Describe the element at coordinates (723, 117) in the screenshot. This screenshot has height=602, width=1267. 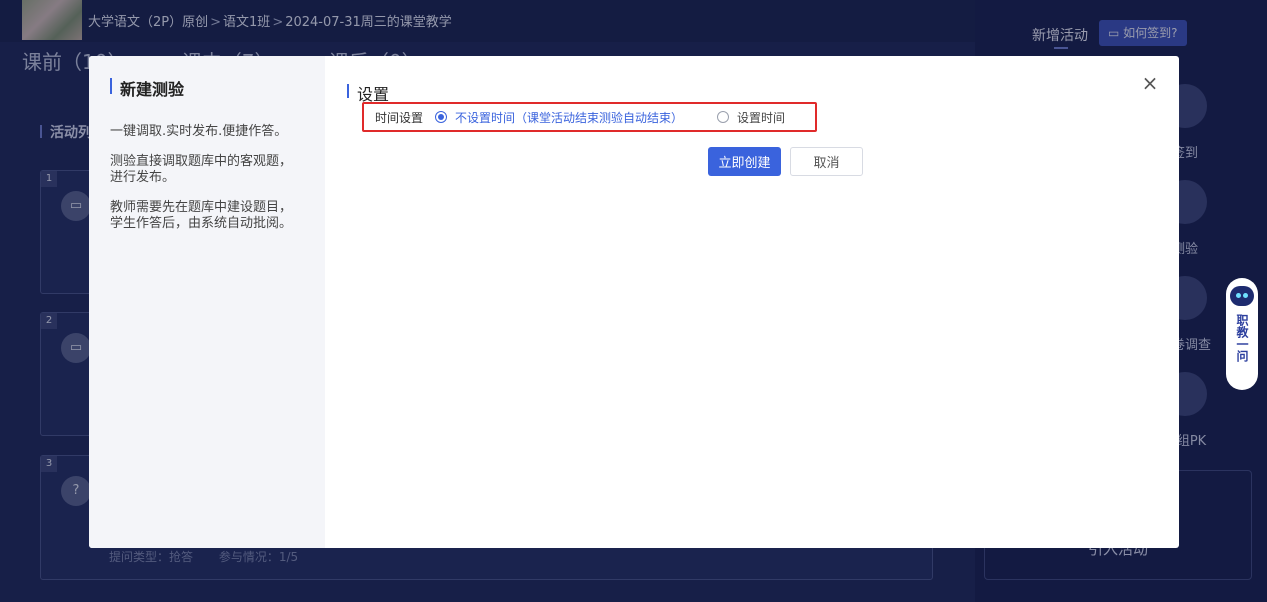
I see `radio-empty-icon` at that location.